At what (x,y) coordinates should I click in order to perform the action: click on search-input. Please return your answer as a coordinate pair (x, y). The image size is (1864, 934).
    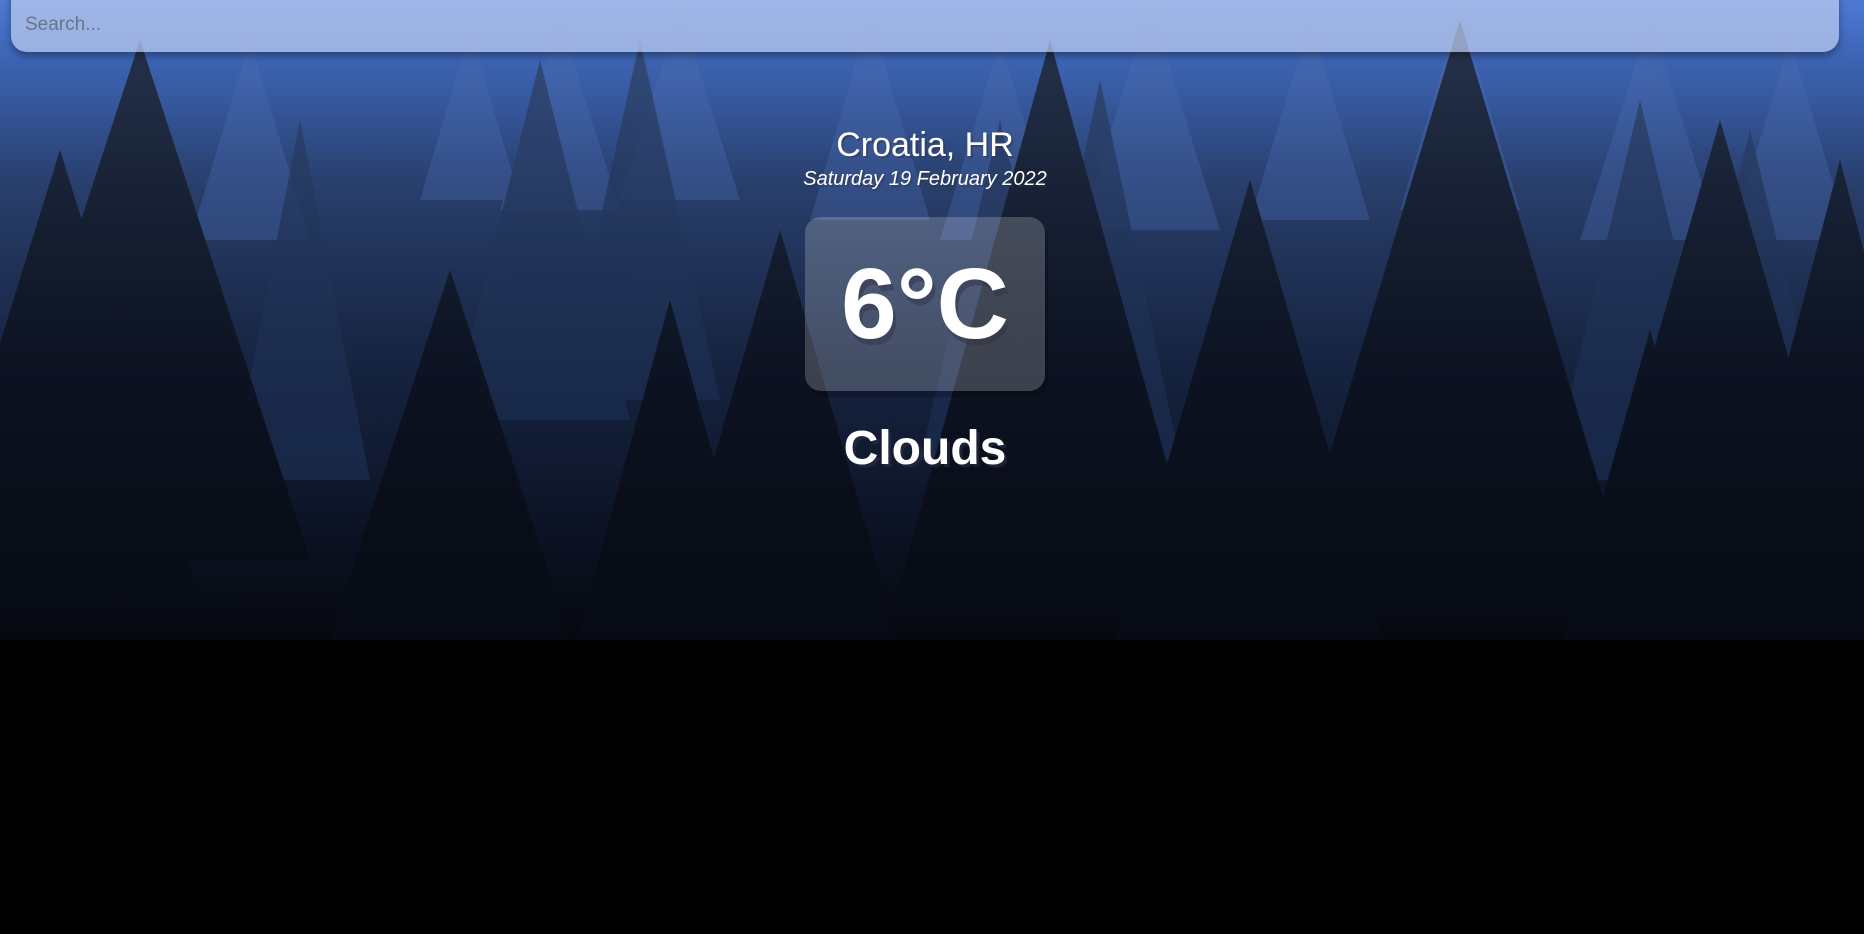
    Looking at the image, I should click on (925, 25).